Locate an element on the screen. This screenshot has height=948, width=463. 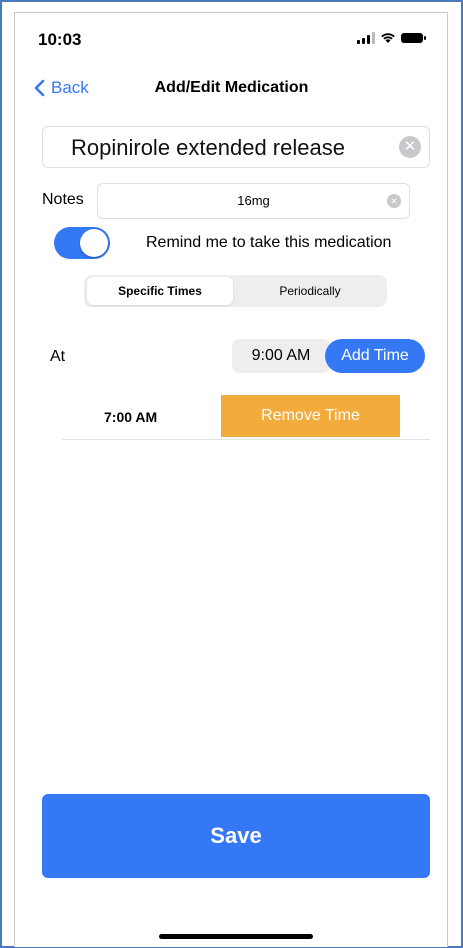
at-label: At is located at coordinates (58, 356).